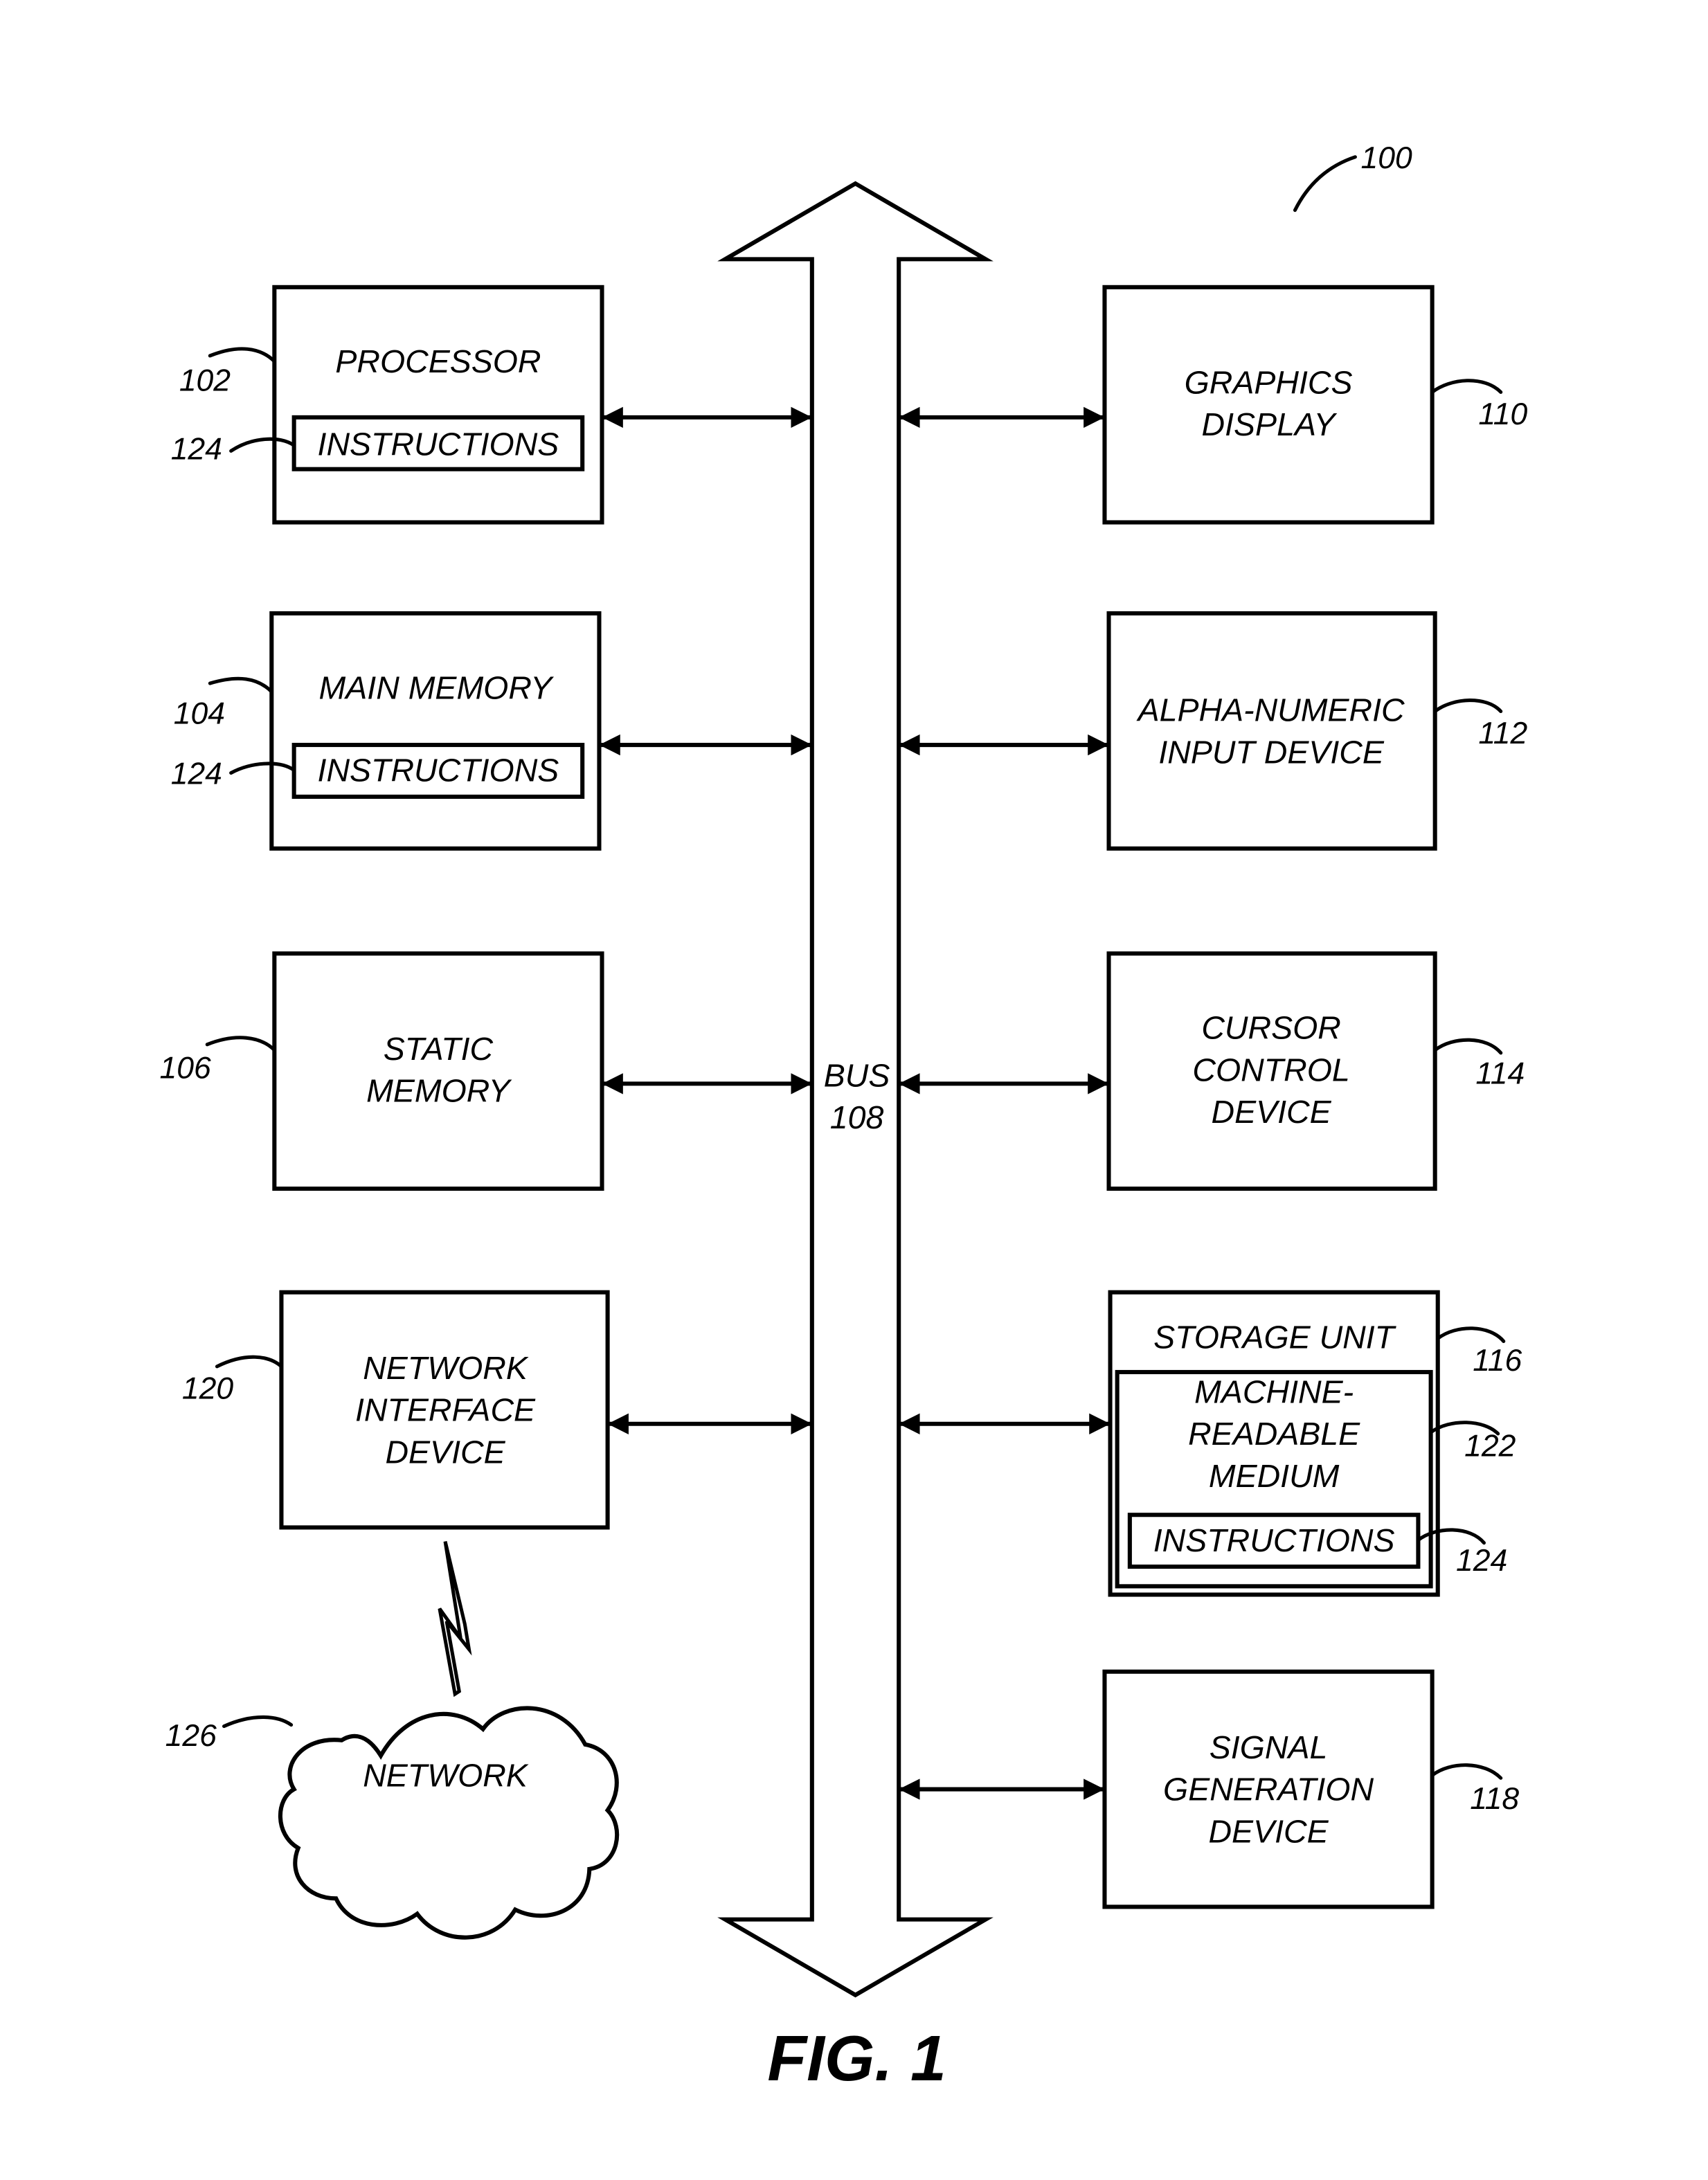 The height and width of the screenshot is (2180, 1708). I want to click on bus-ref: 108, so click(857, 1117).